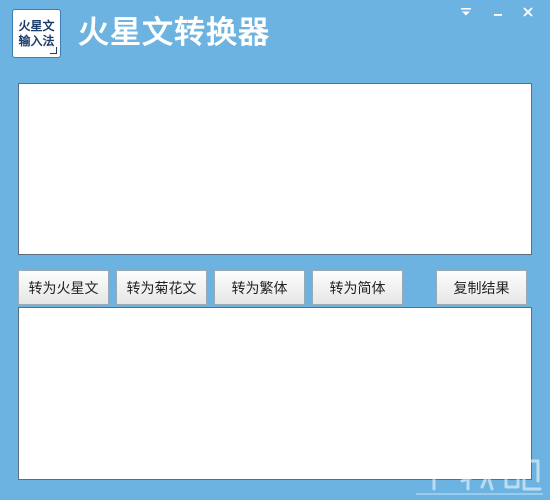 The width and height of the screenshot is (550, 500). What do you see at coordinates (498, 12) in the screenshot?
I see `minimize-icon` at bounding box center [498, 12].